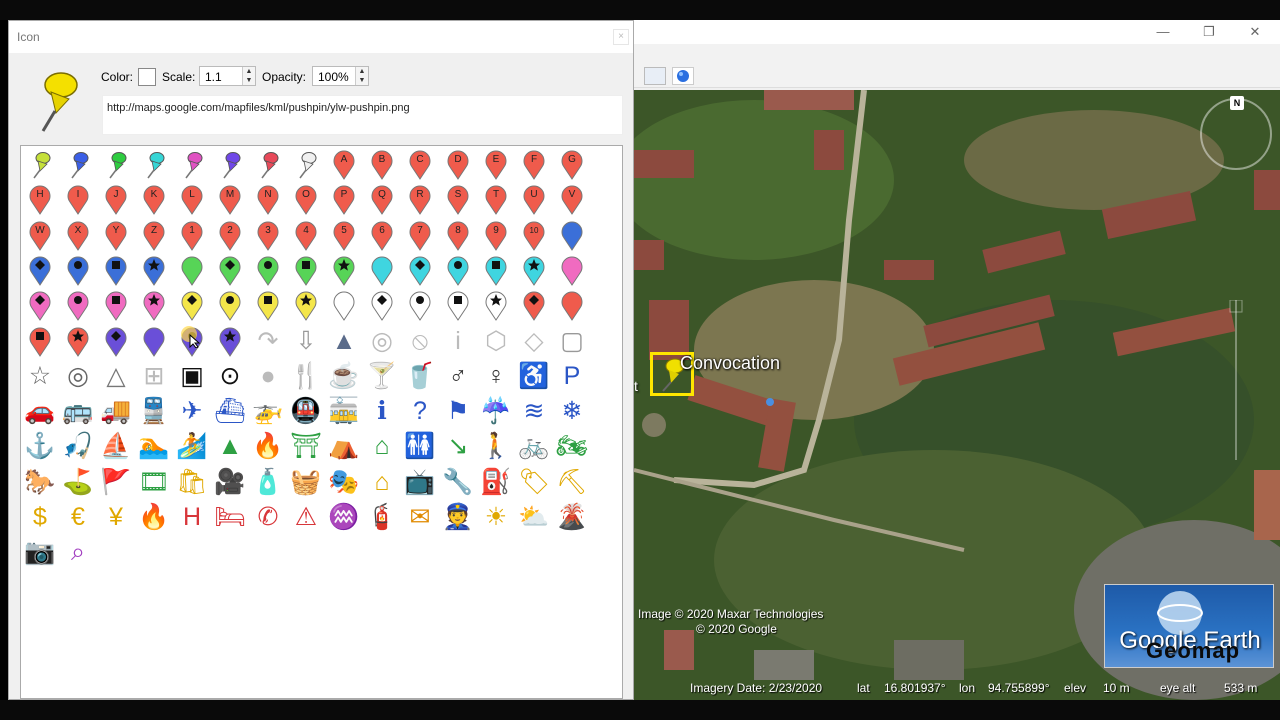 Image resolution: width=1280 pixels, height=720 pixels. I want to click on poi-icon: ⛏, so click(572, 482).